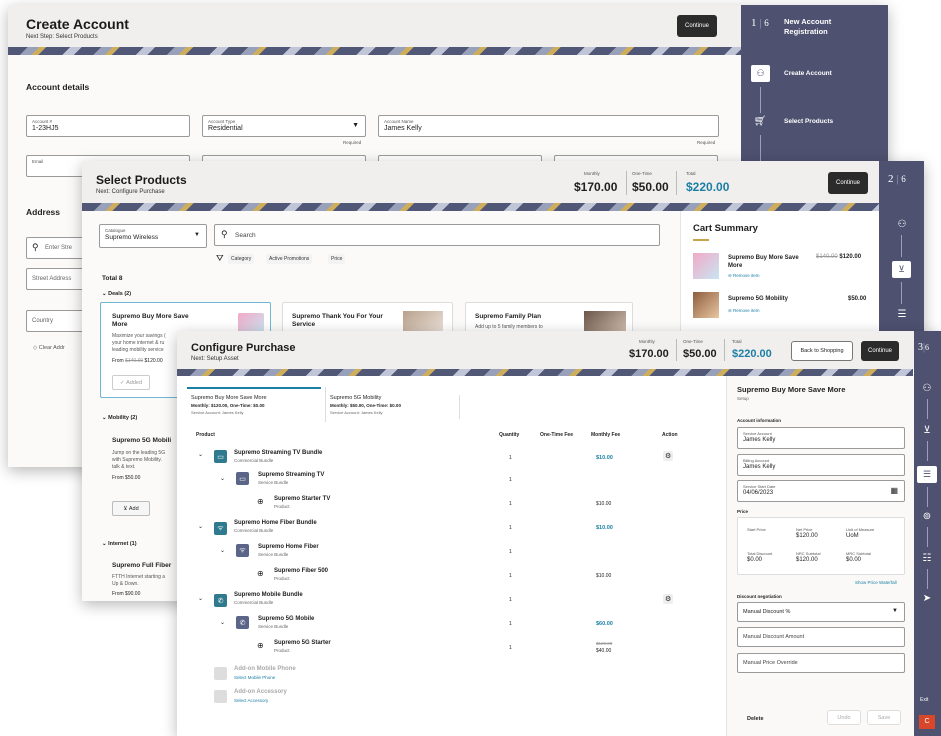 Image resolution: width=941 pixels, height=736 pixels. I want to click on back-to-shopping-button: Back to Shopping, so click(822, 351).